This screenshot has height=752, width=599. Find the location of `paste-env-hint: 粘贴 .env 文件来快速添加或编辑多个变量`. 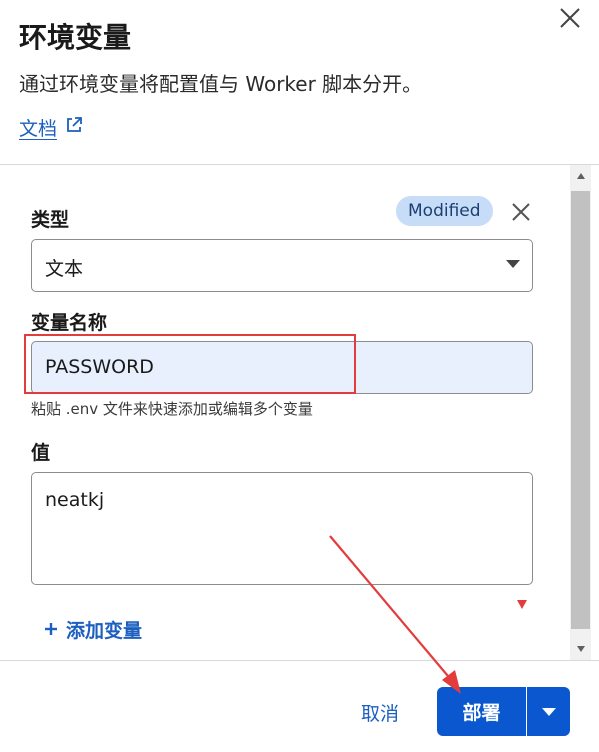

paste-env-hint: 粘贴 .env 文件来快速添加或编辑多个变量 is located at coordinates (172, 409).